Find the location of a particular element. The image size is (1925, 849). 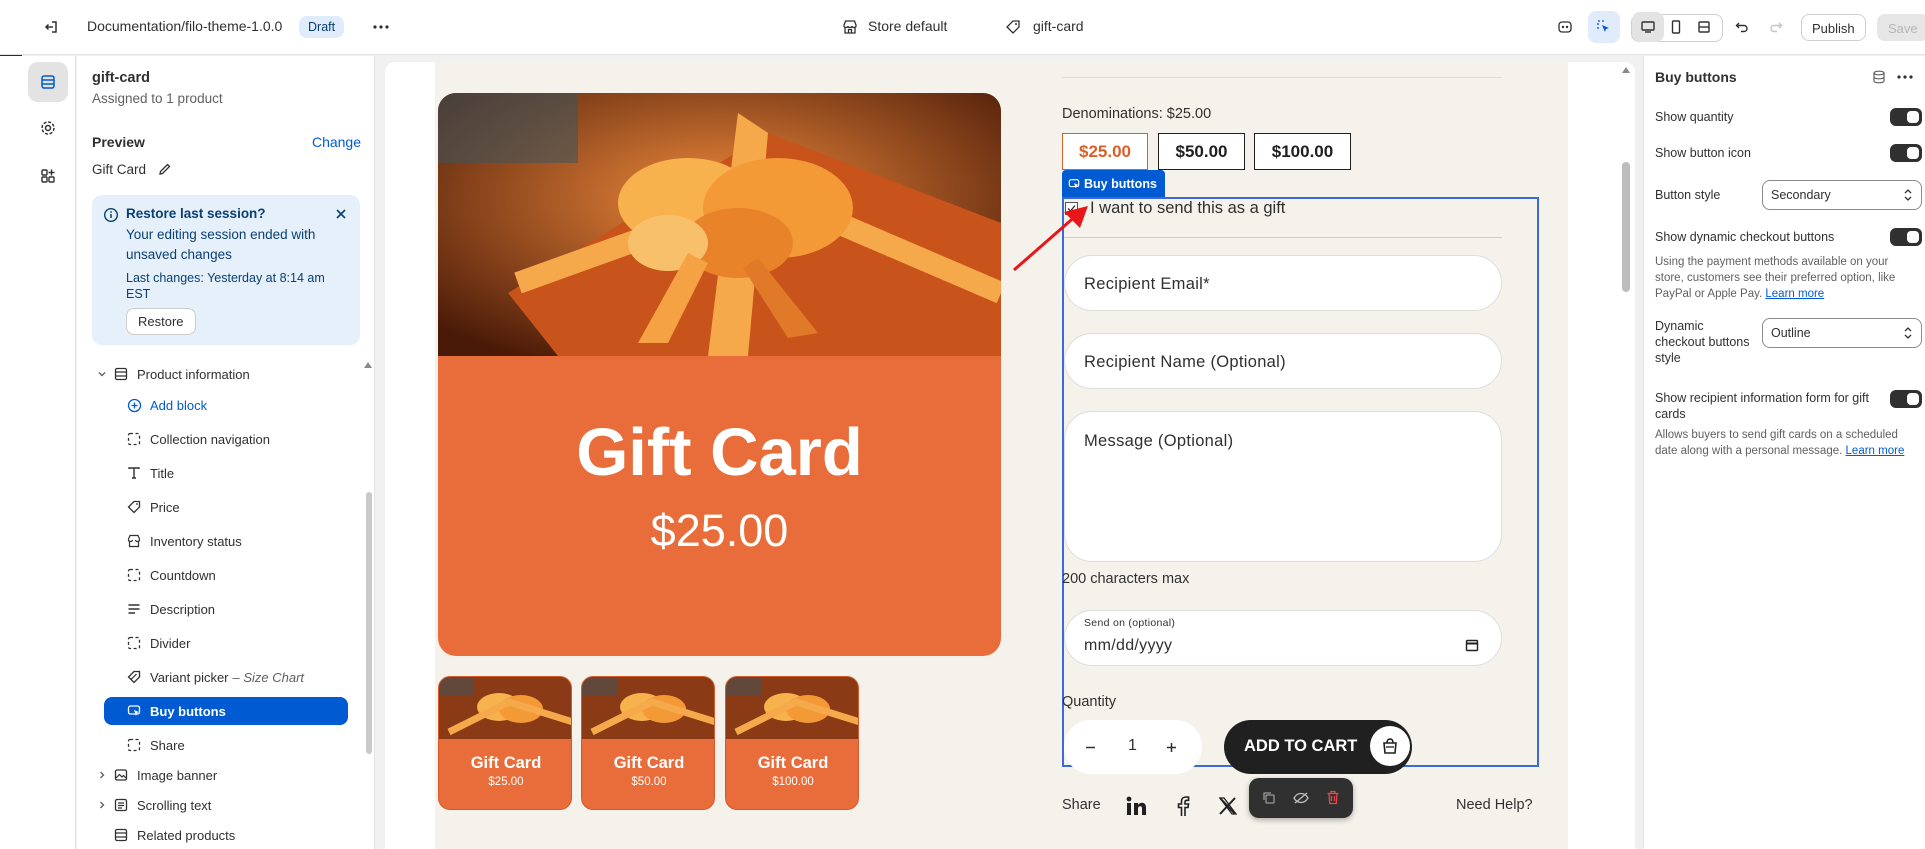

block-floating-toolbar is located at coordinates (1301, 798).